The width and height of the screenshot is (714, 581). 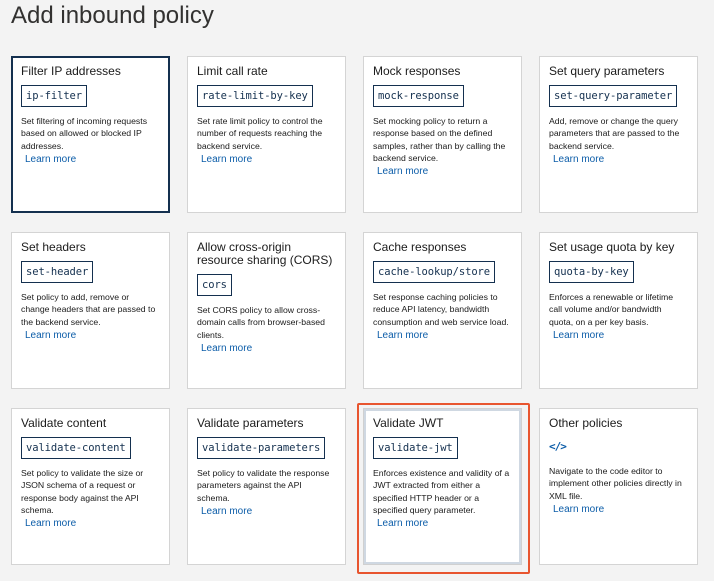 I want to click on page-title: Add inbound policy, so click(x=112, y=15).